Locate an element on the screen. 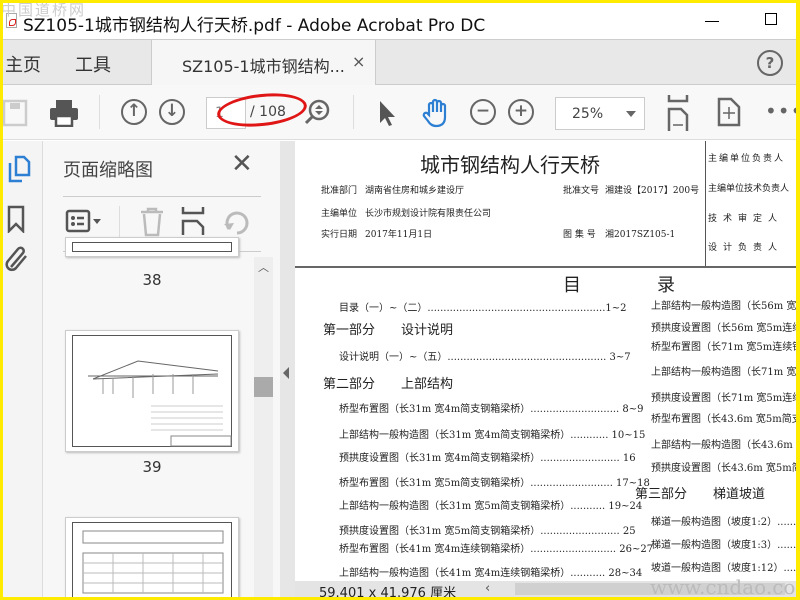 Image resolution: width=800 pixels, height=600 pixels. panel-title: 页面缩略图 is located at coordinates (108, 170).